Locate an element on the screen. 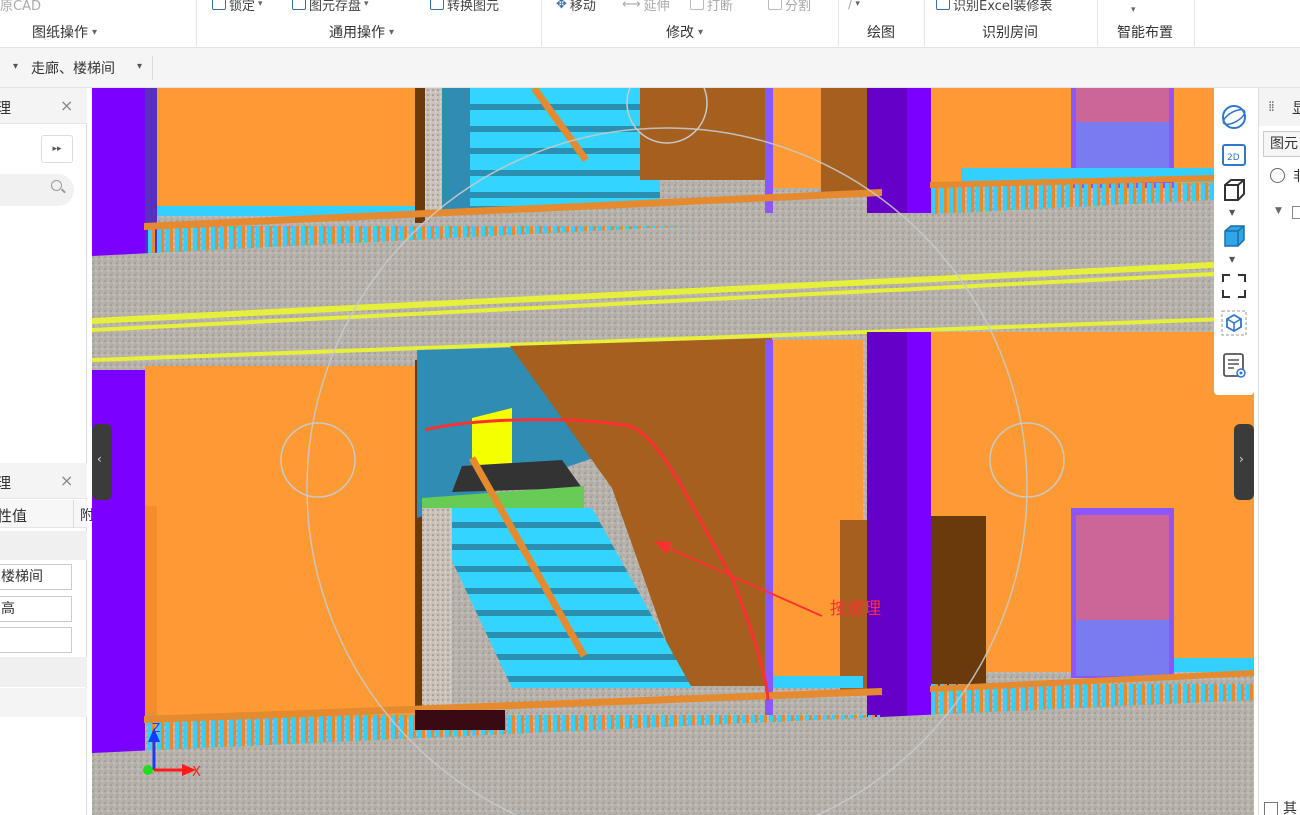  cad-tool: 原CAD is located at coordinates (20, 7).